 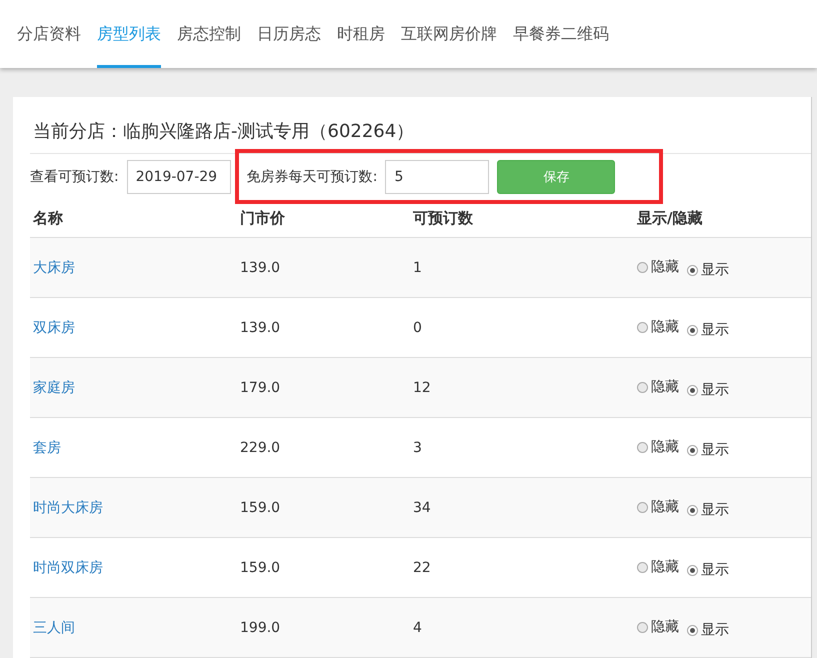 What do you see at coordinates (260, 388) in the screenshot?
I see `price-text: 179.0` at bounding box center [260, 388].